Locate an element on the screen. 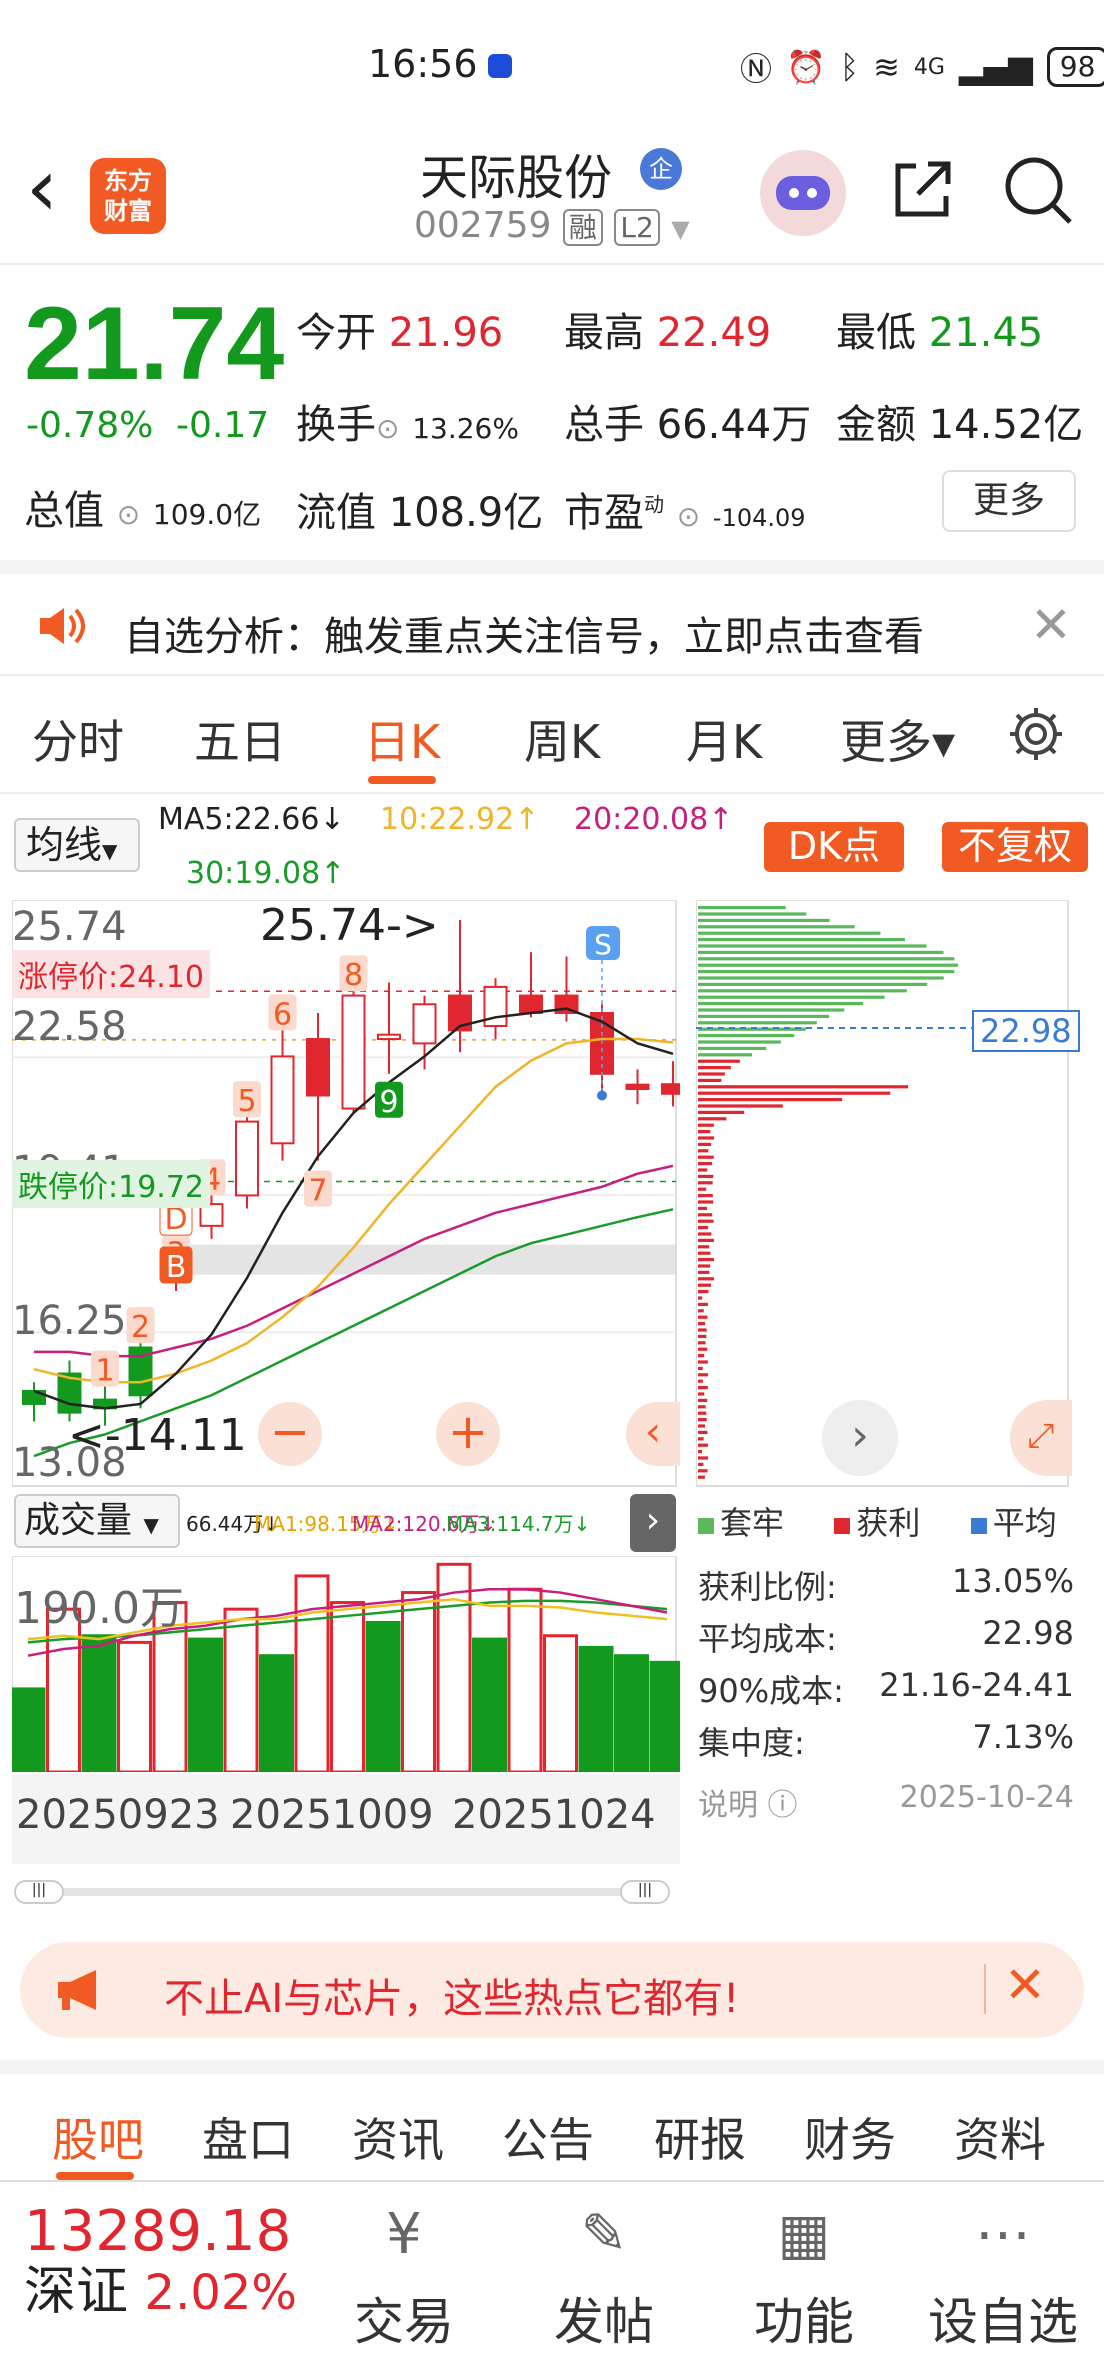 This screenshot has height=2376, width=1104. tab-weekly-k: 周K is located at coordinates (562, 739).